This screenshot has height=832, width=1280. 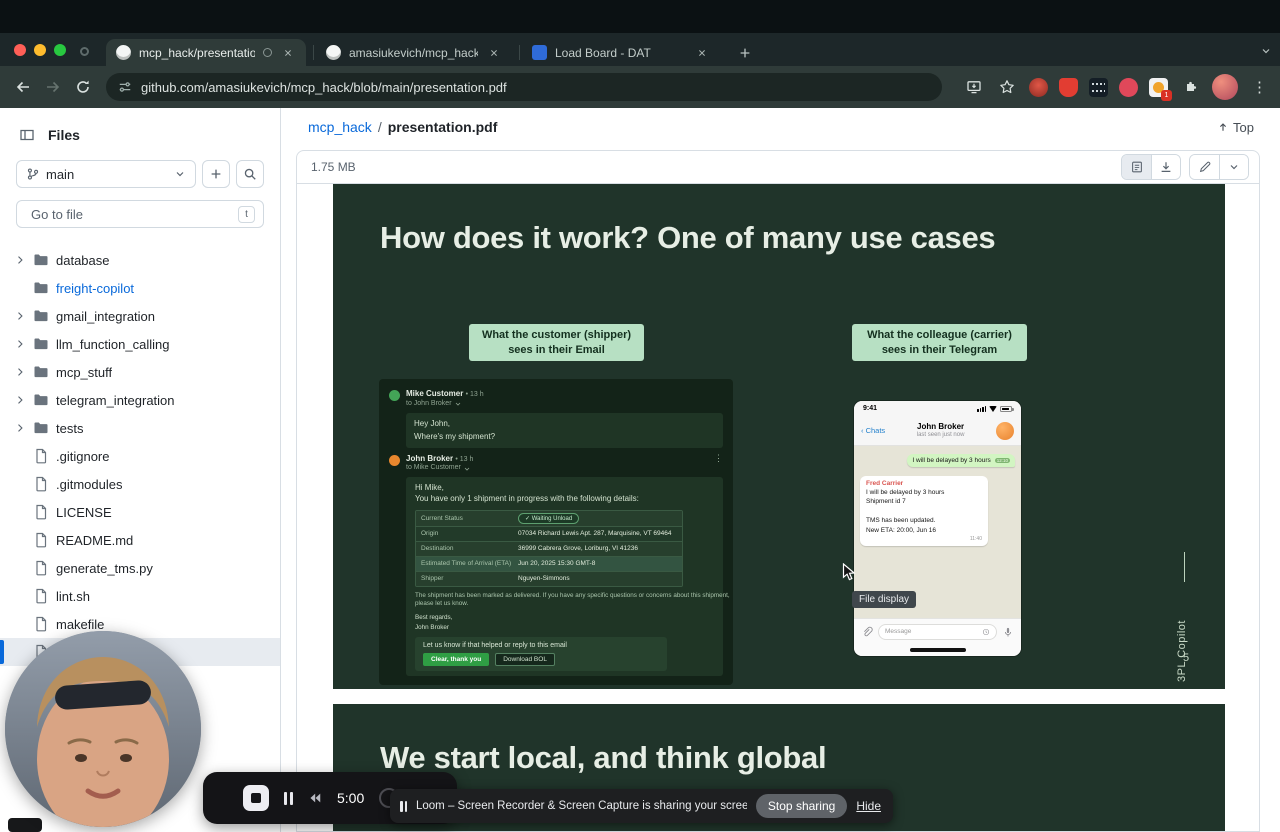 What do you see at coordinates (83, 87) in the screenshot?
I see `reload-button` at bounding box center [83, 87].